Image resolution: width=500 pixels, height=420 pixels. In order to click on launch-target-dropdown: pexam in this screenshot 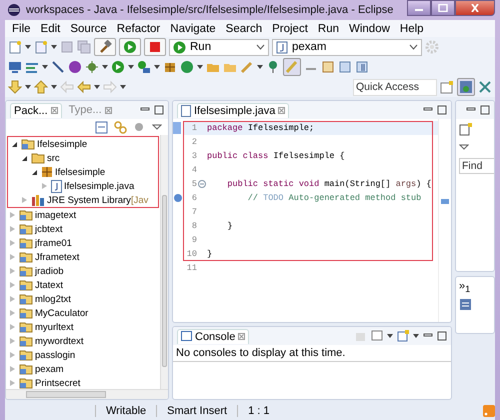, I will do `click(347, 47)`.